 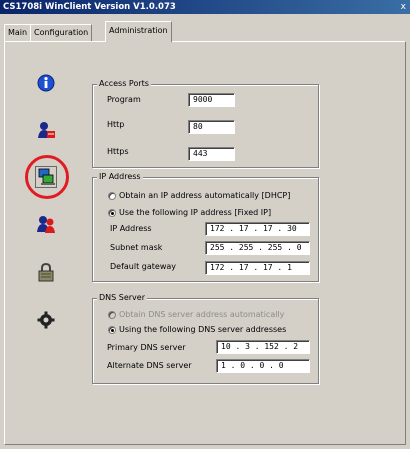 I want to click on dns-auto-radio, so click(x=112, y=315).